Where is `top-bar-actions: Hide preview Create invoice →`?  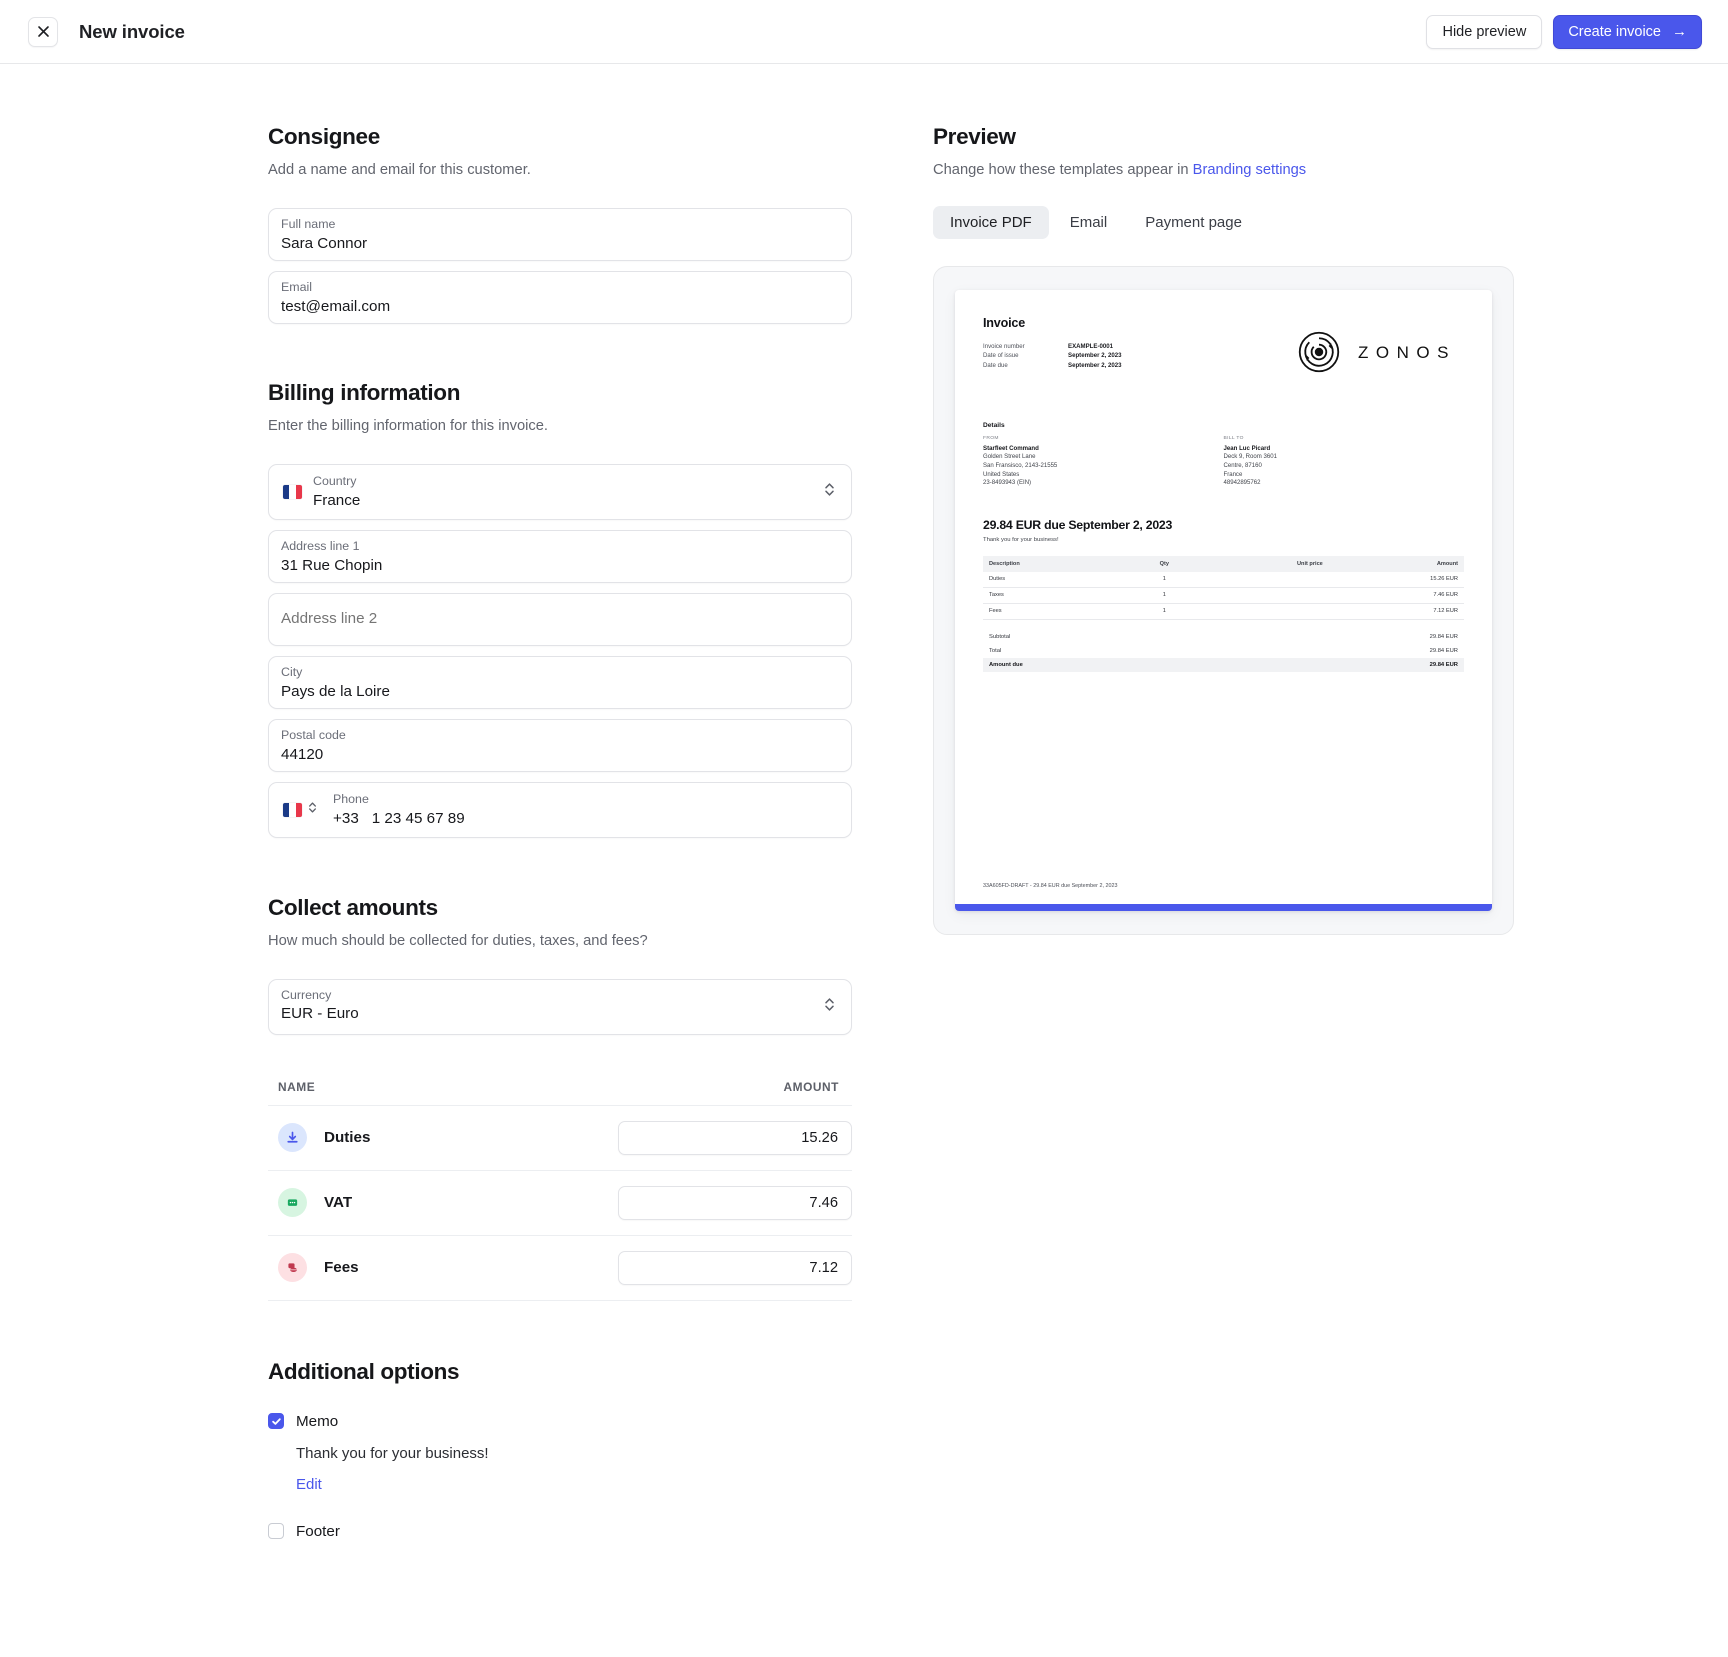 top-bar-actions: Hide preview Create invoice → is located at coordinates (1564, 31).